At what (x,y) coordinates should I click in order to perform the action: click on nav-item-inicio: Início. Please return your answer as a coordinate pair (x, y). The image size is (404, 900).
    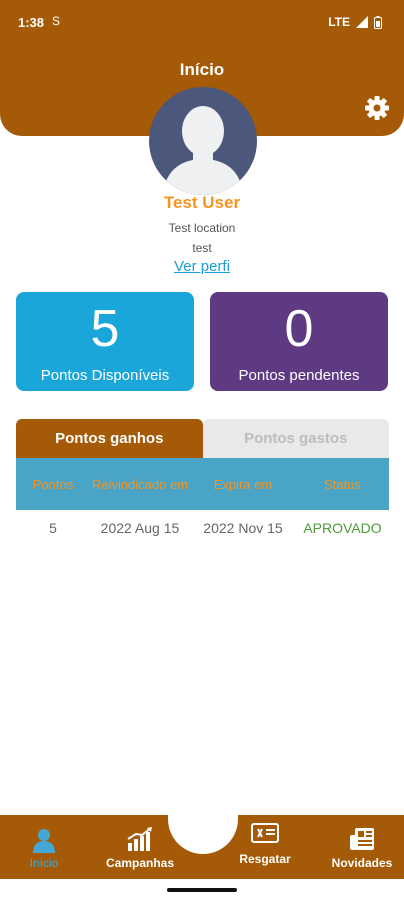
    Looking at the image, I should click on (44, 847).